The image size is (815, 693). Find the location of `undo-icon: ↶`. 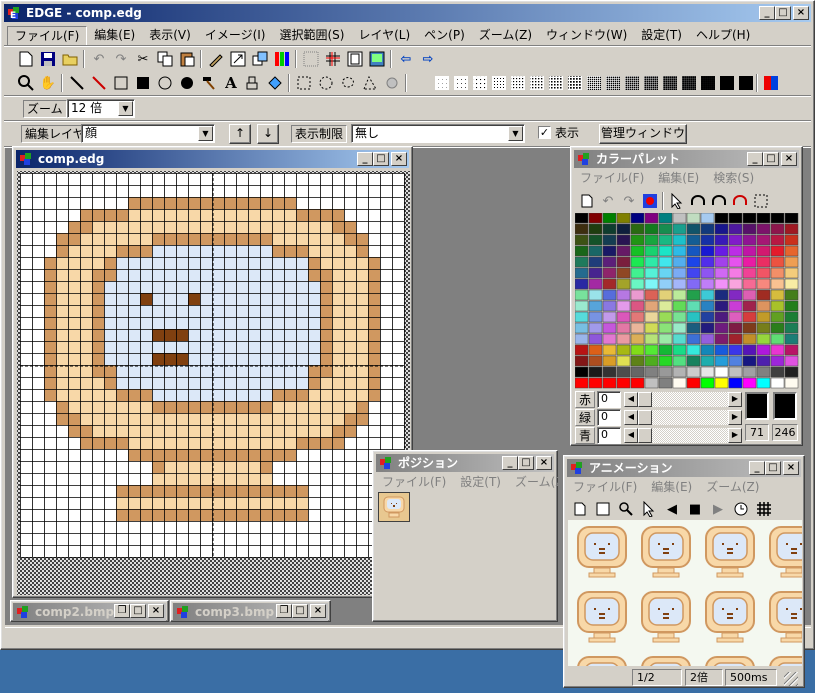

undo-icon: ↶ is located at coordinates (99, 59).